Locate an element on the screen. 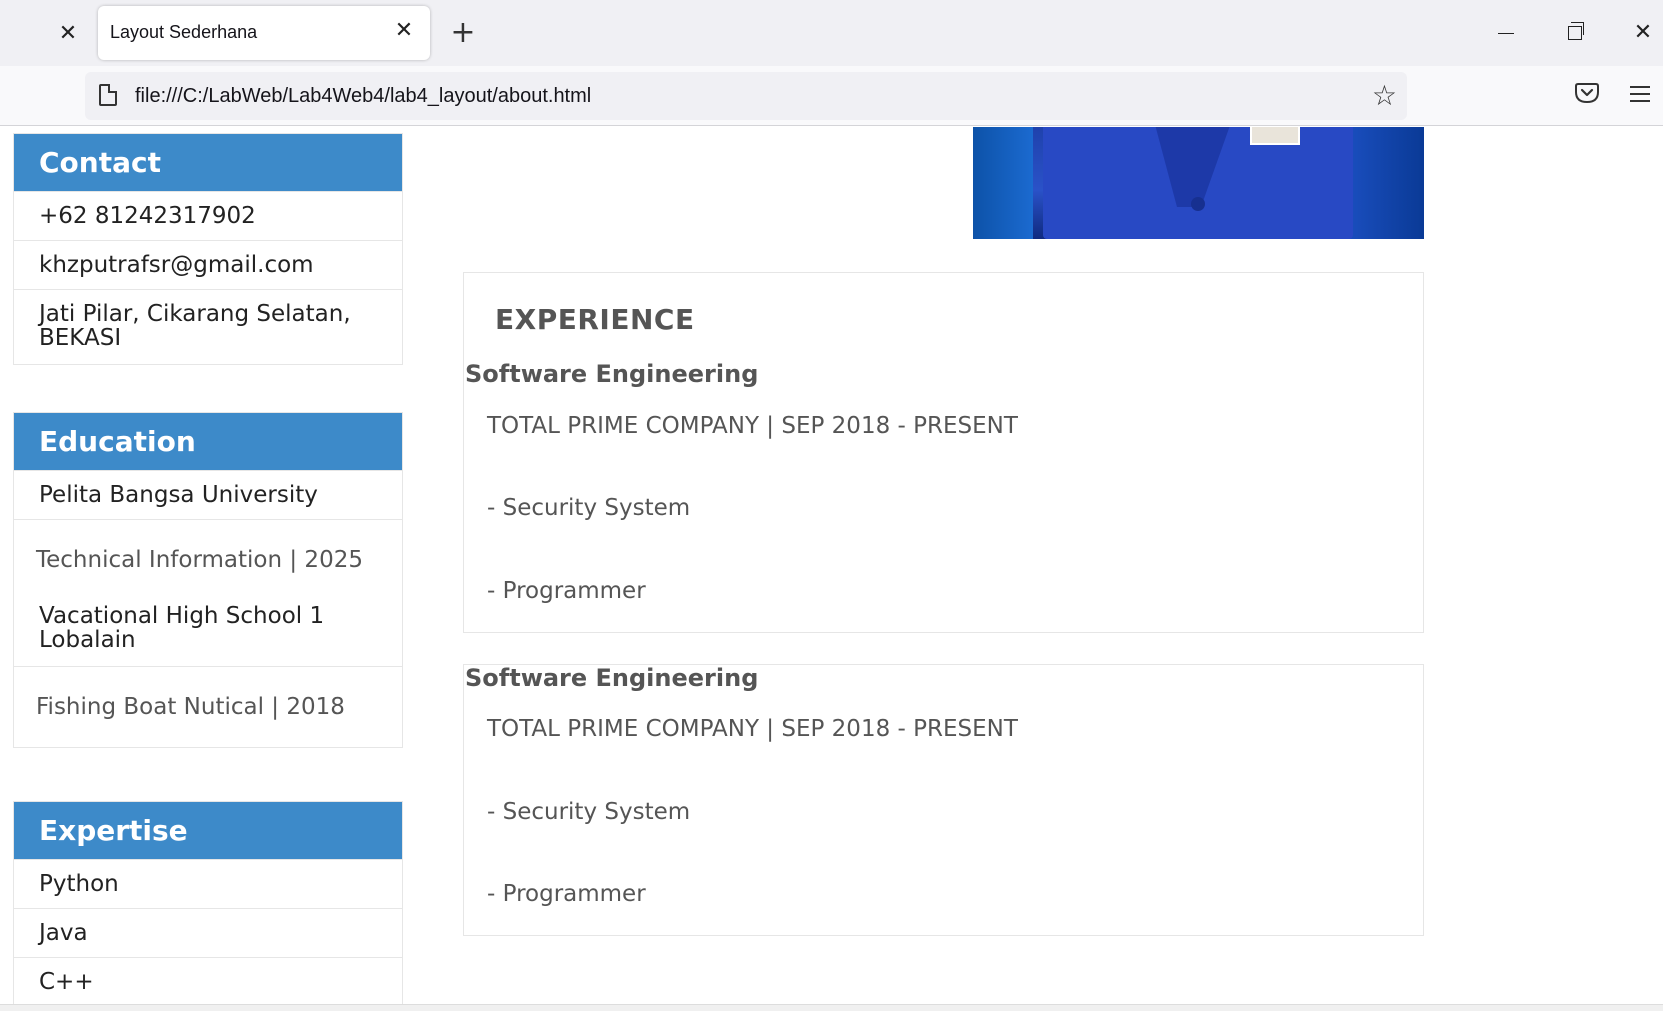 Image resolution: width=1663 pixels, height=1011 pixels. expertise-item: C++ is located at coordinates (208, 980).